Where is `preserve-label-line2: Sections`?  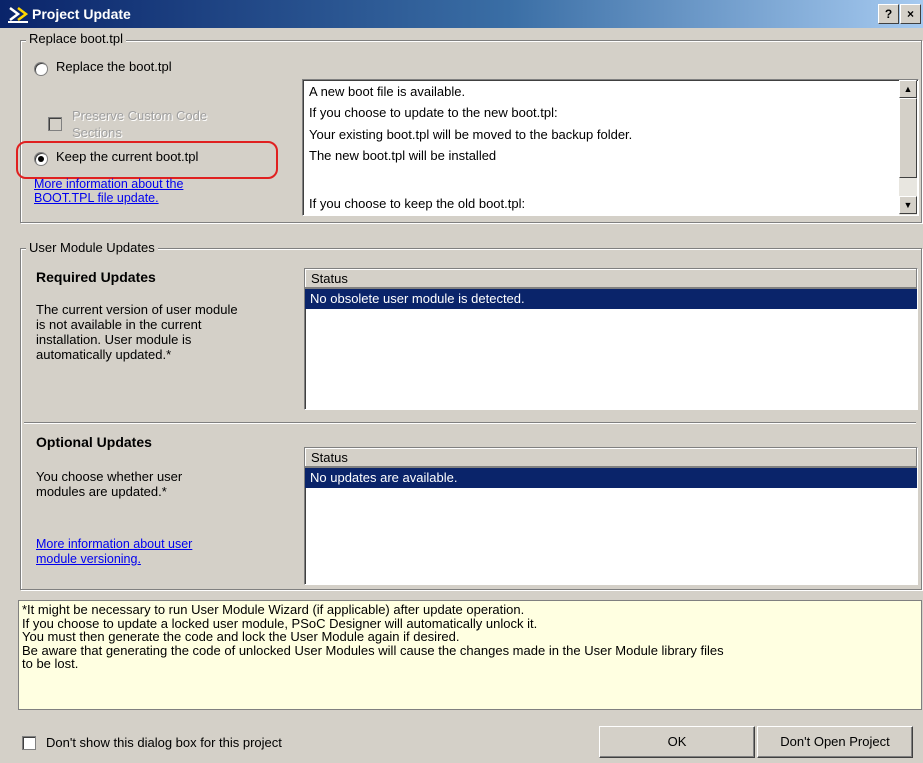 preserve-label-line2: Sections is located at coordinates (97, 132).